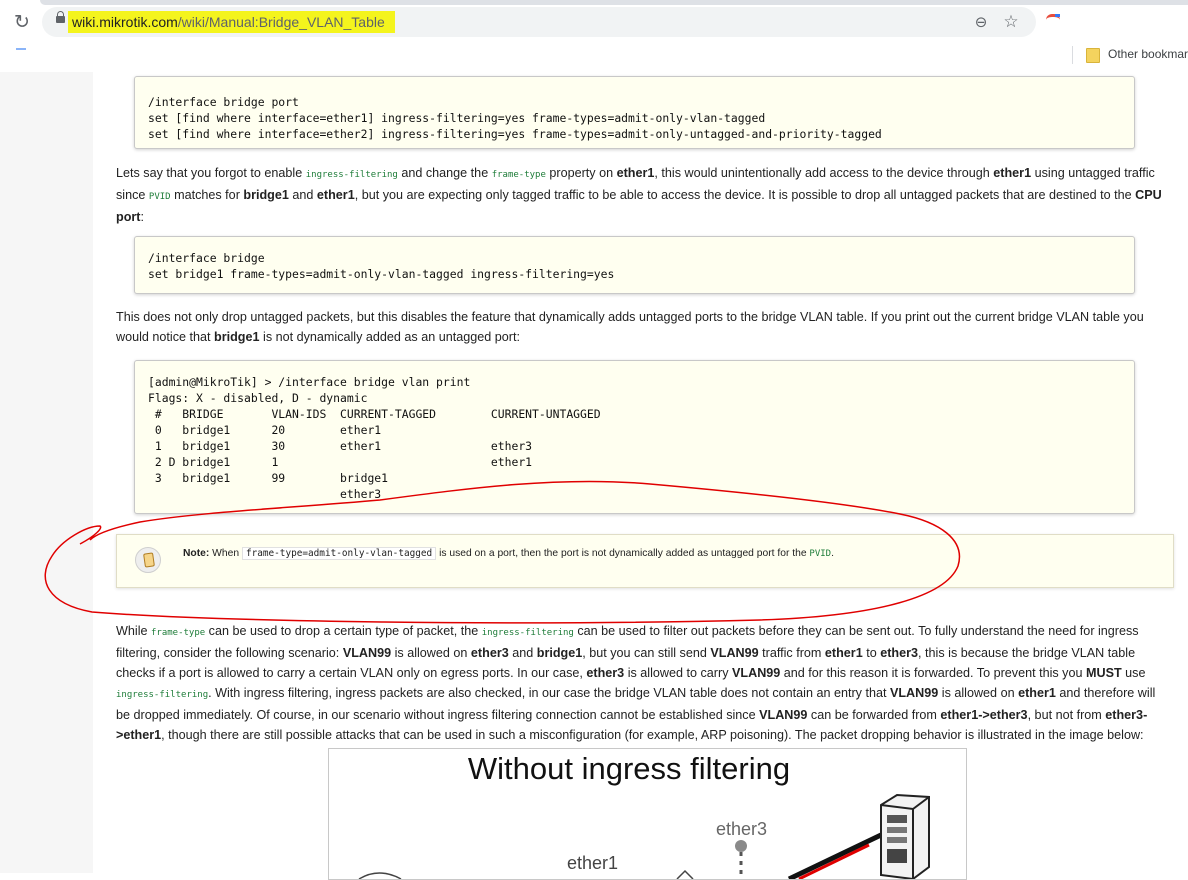  Describe the element at coordinates (1148, 54) in the screenshot. I see `other-bookmarks-label: Other bookmar` at that location.